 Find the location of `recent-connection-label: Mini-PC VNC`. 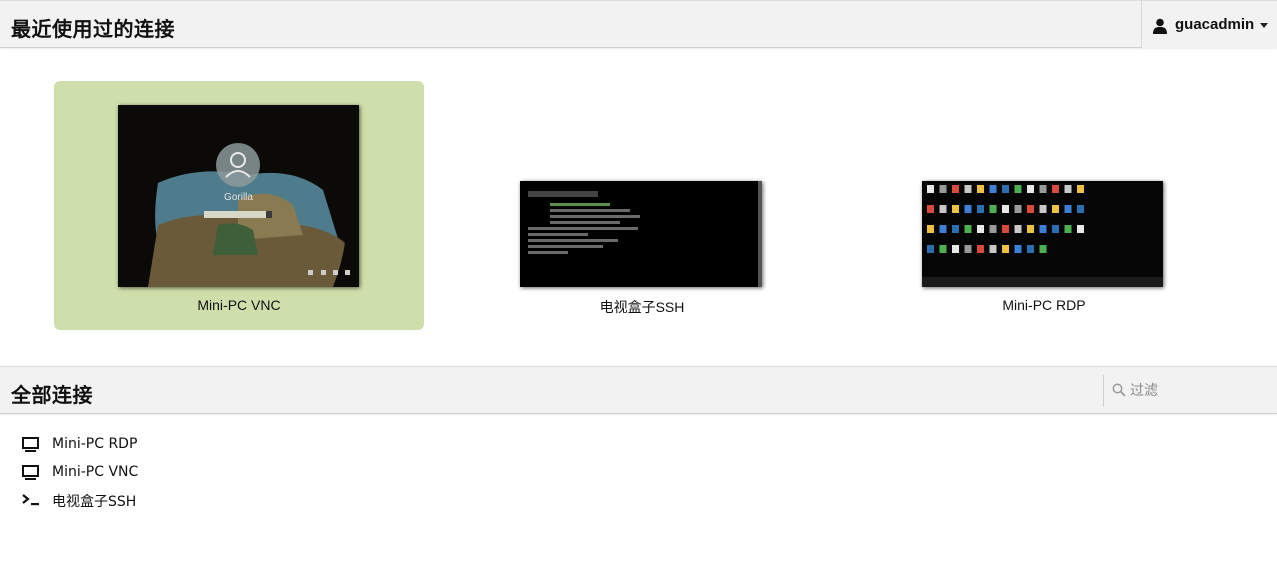

recent-connection-label: Mini-PC VNC is located at coordinates (239, 305).